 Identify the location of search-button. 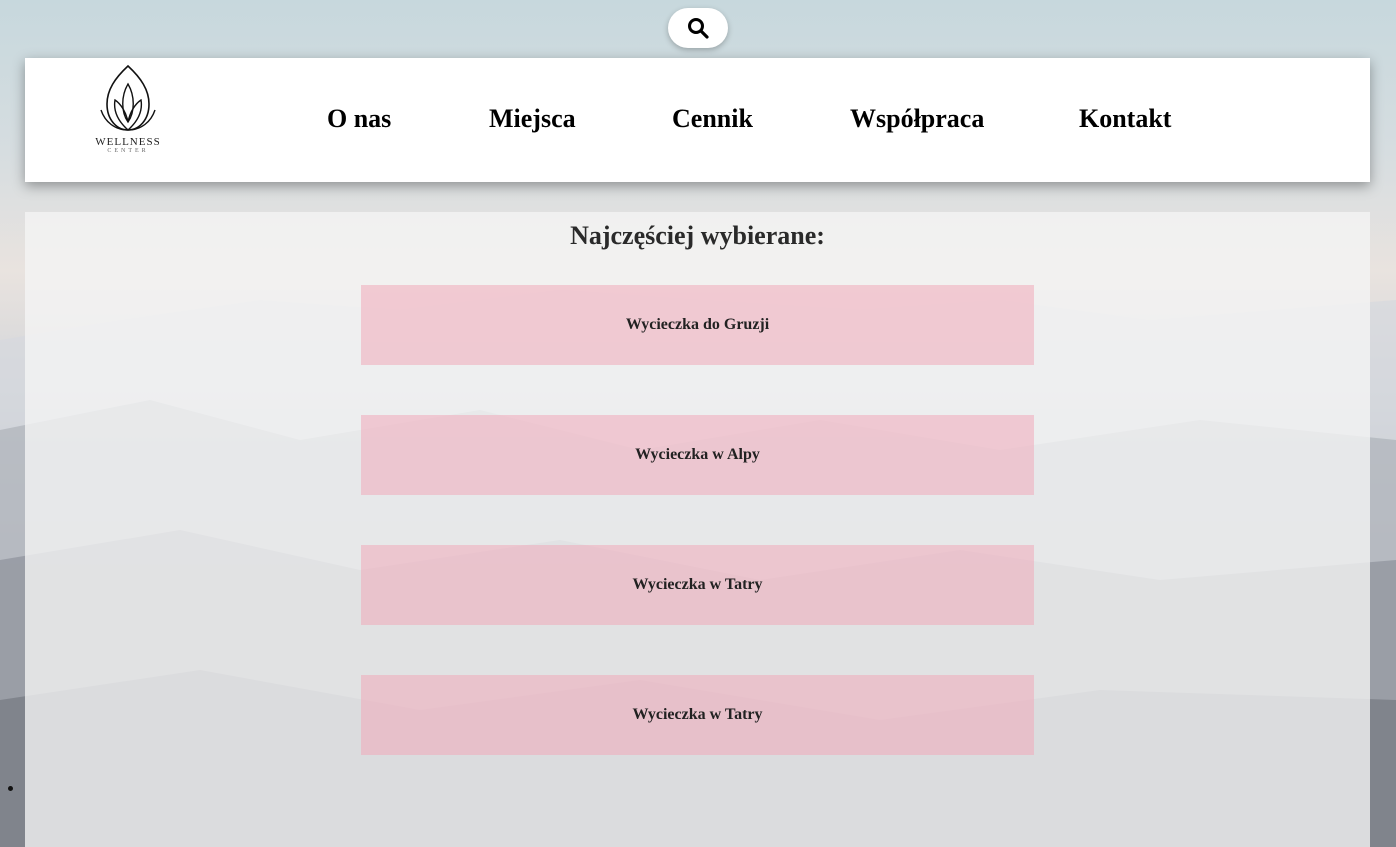
(698, 28).